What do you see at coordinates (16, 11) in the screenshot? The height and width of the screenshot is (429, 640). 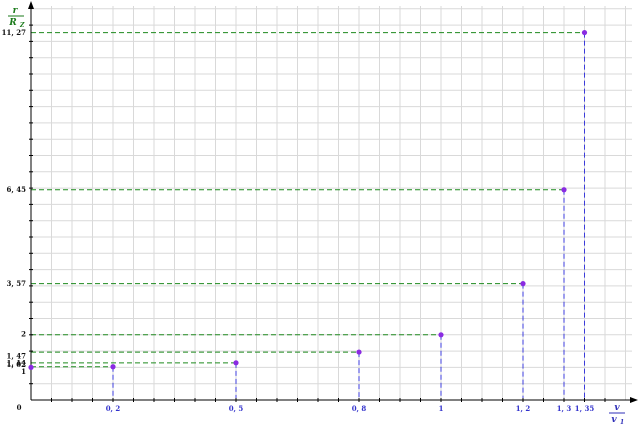 I see `y-axis-title-numerator: r` at bounding box center [16, 11].